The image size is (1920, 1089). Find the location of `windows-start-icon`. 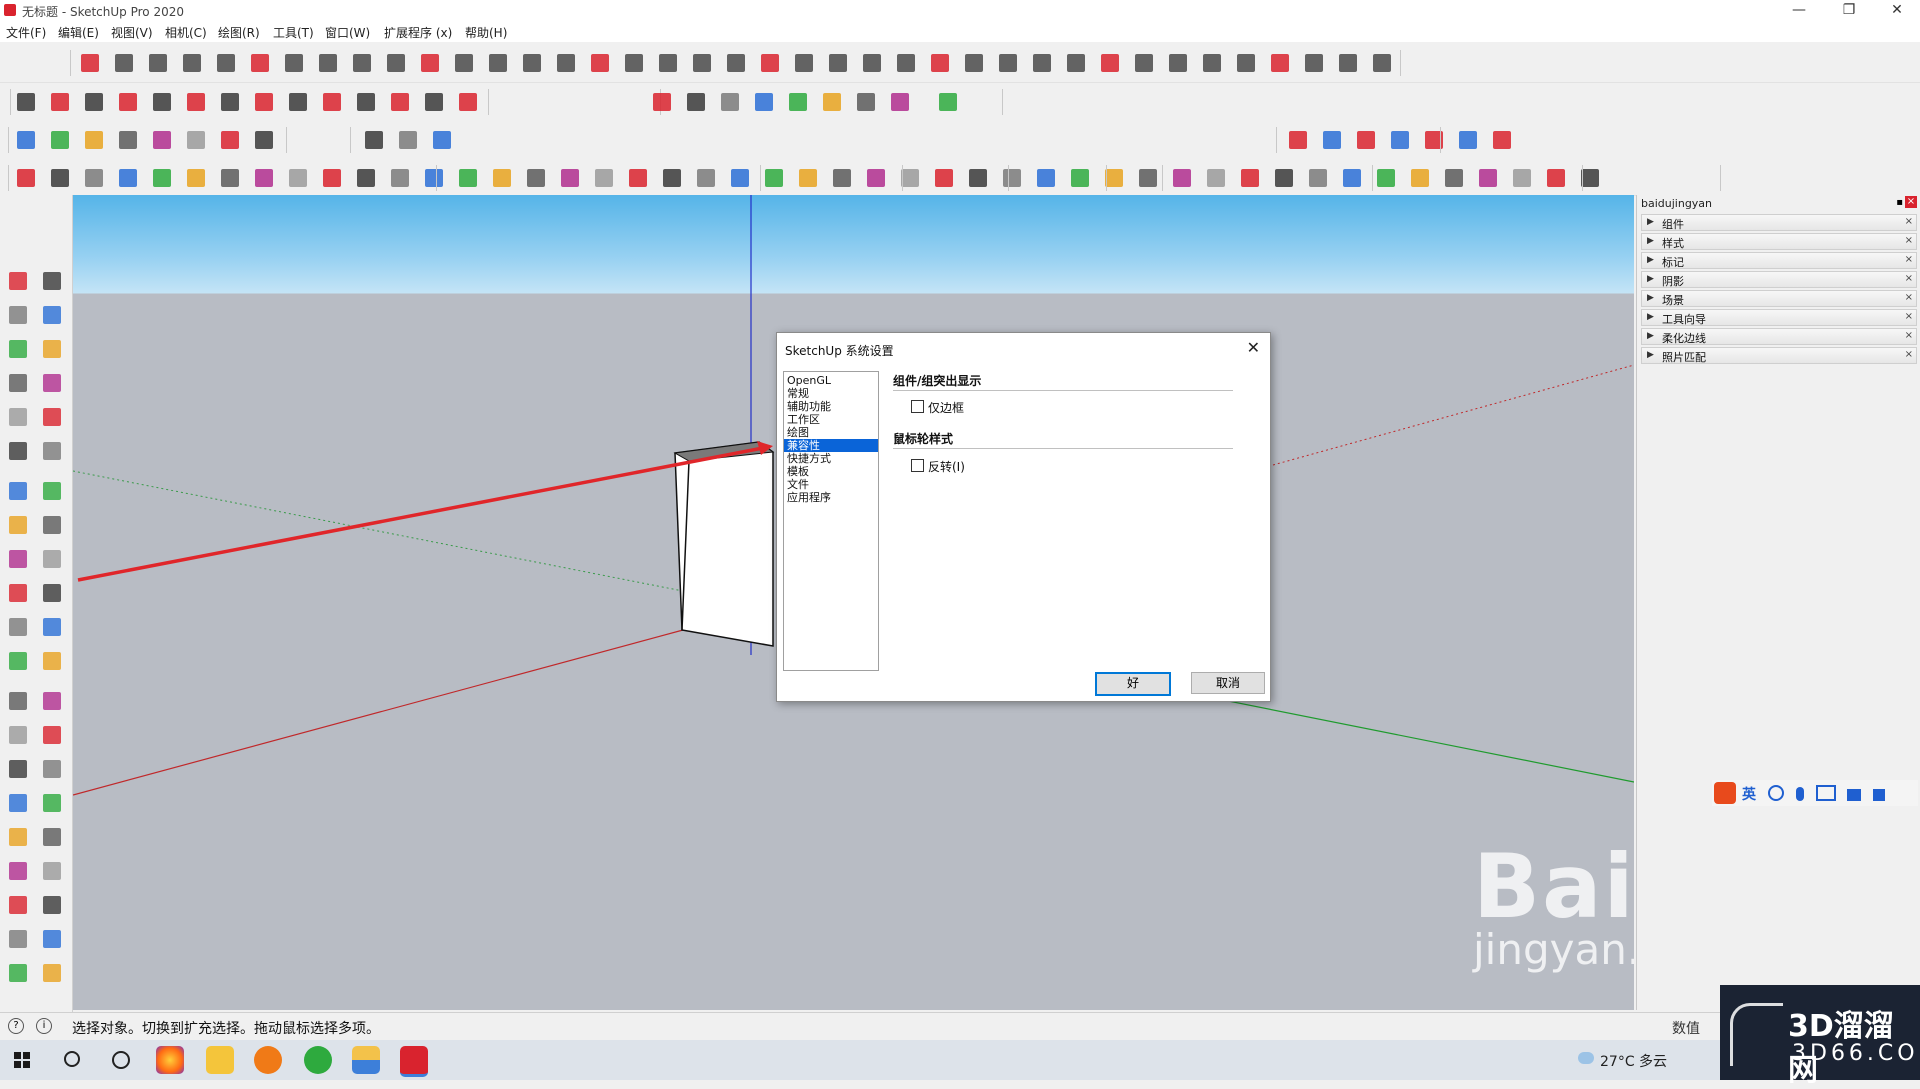

windows-start-icon is located at coordinates (22, 1060).